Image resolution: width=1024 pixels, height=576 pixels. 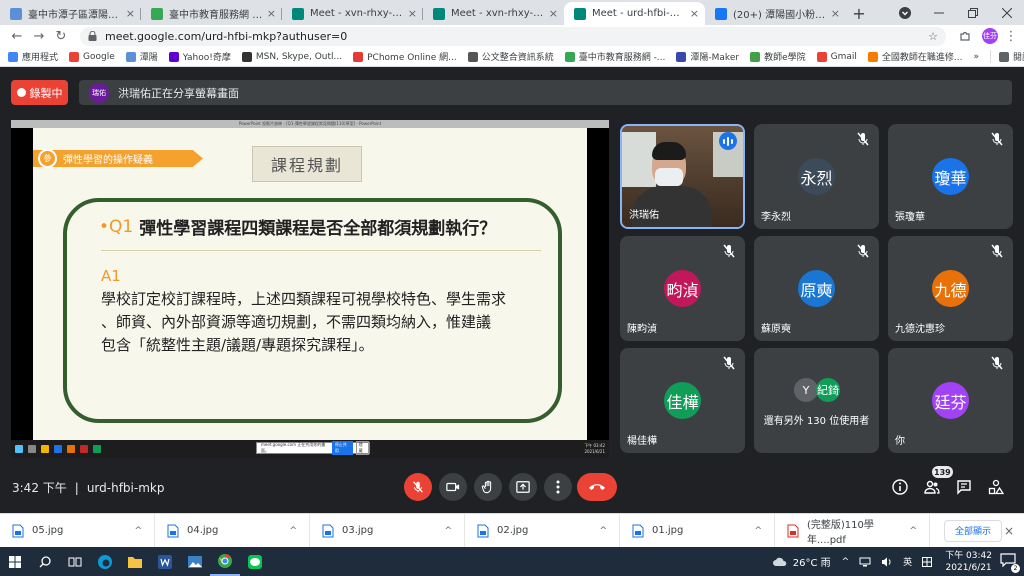 I want to click on taskbar-app-edge, so click(x=105, y=561).